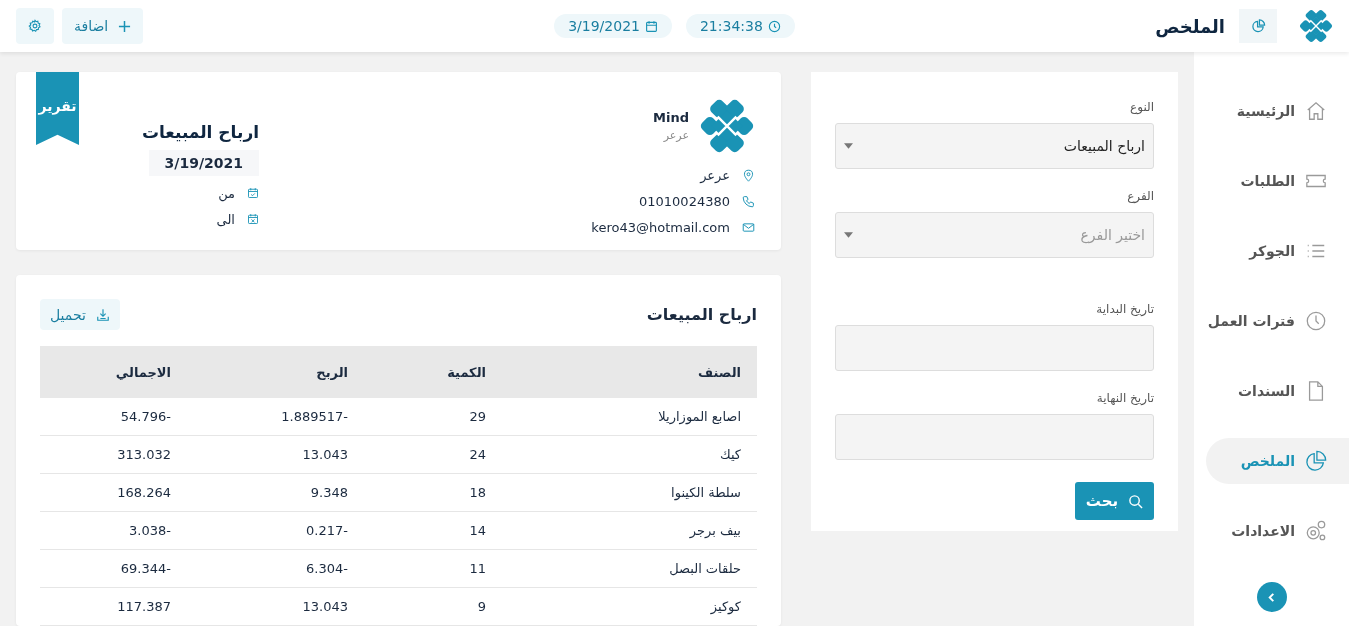 The image size is (1349, 626). What do you see at coordinates (1271, 251) in the screenshot?
I see `sidebar-item: الجوكر` at bounding box center [1271, 251].